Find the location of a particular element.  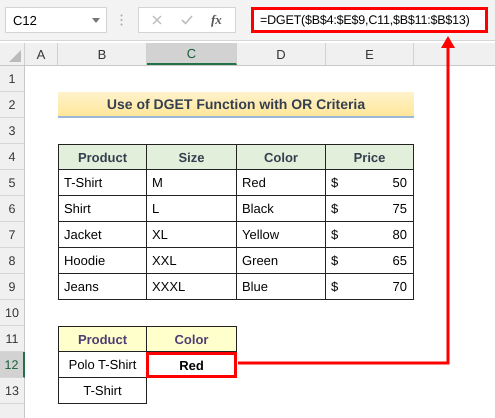

price-value: 75 is located at coordinates (399, 208).